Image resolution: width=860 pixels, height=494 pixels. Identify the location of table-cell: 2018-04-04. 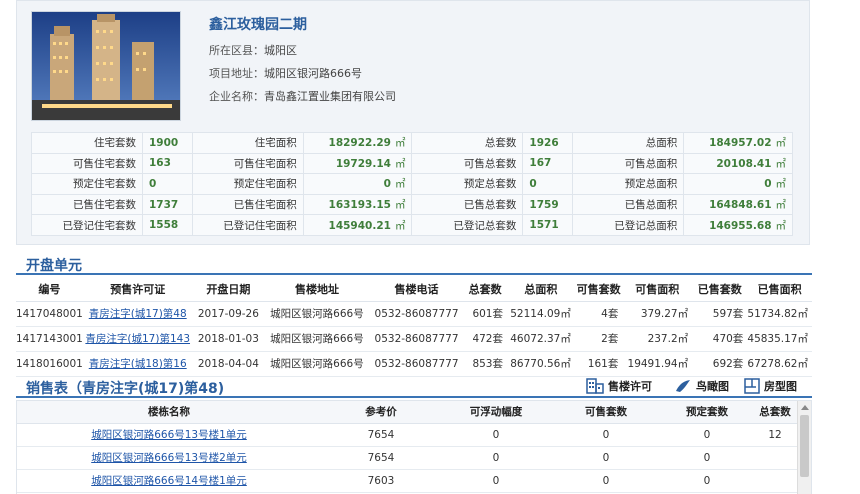
(228, 364).